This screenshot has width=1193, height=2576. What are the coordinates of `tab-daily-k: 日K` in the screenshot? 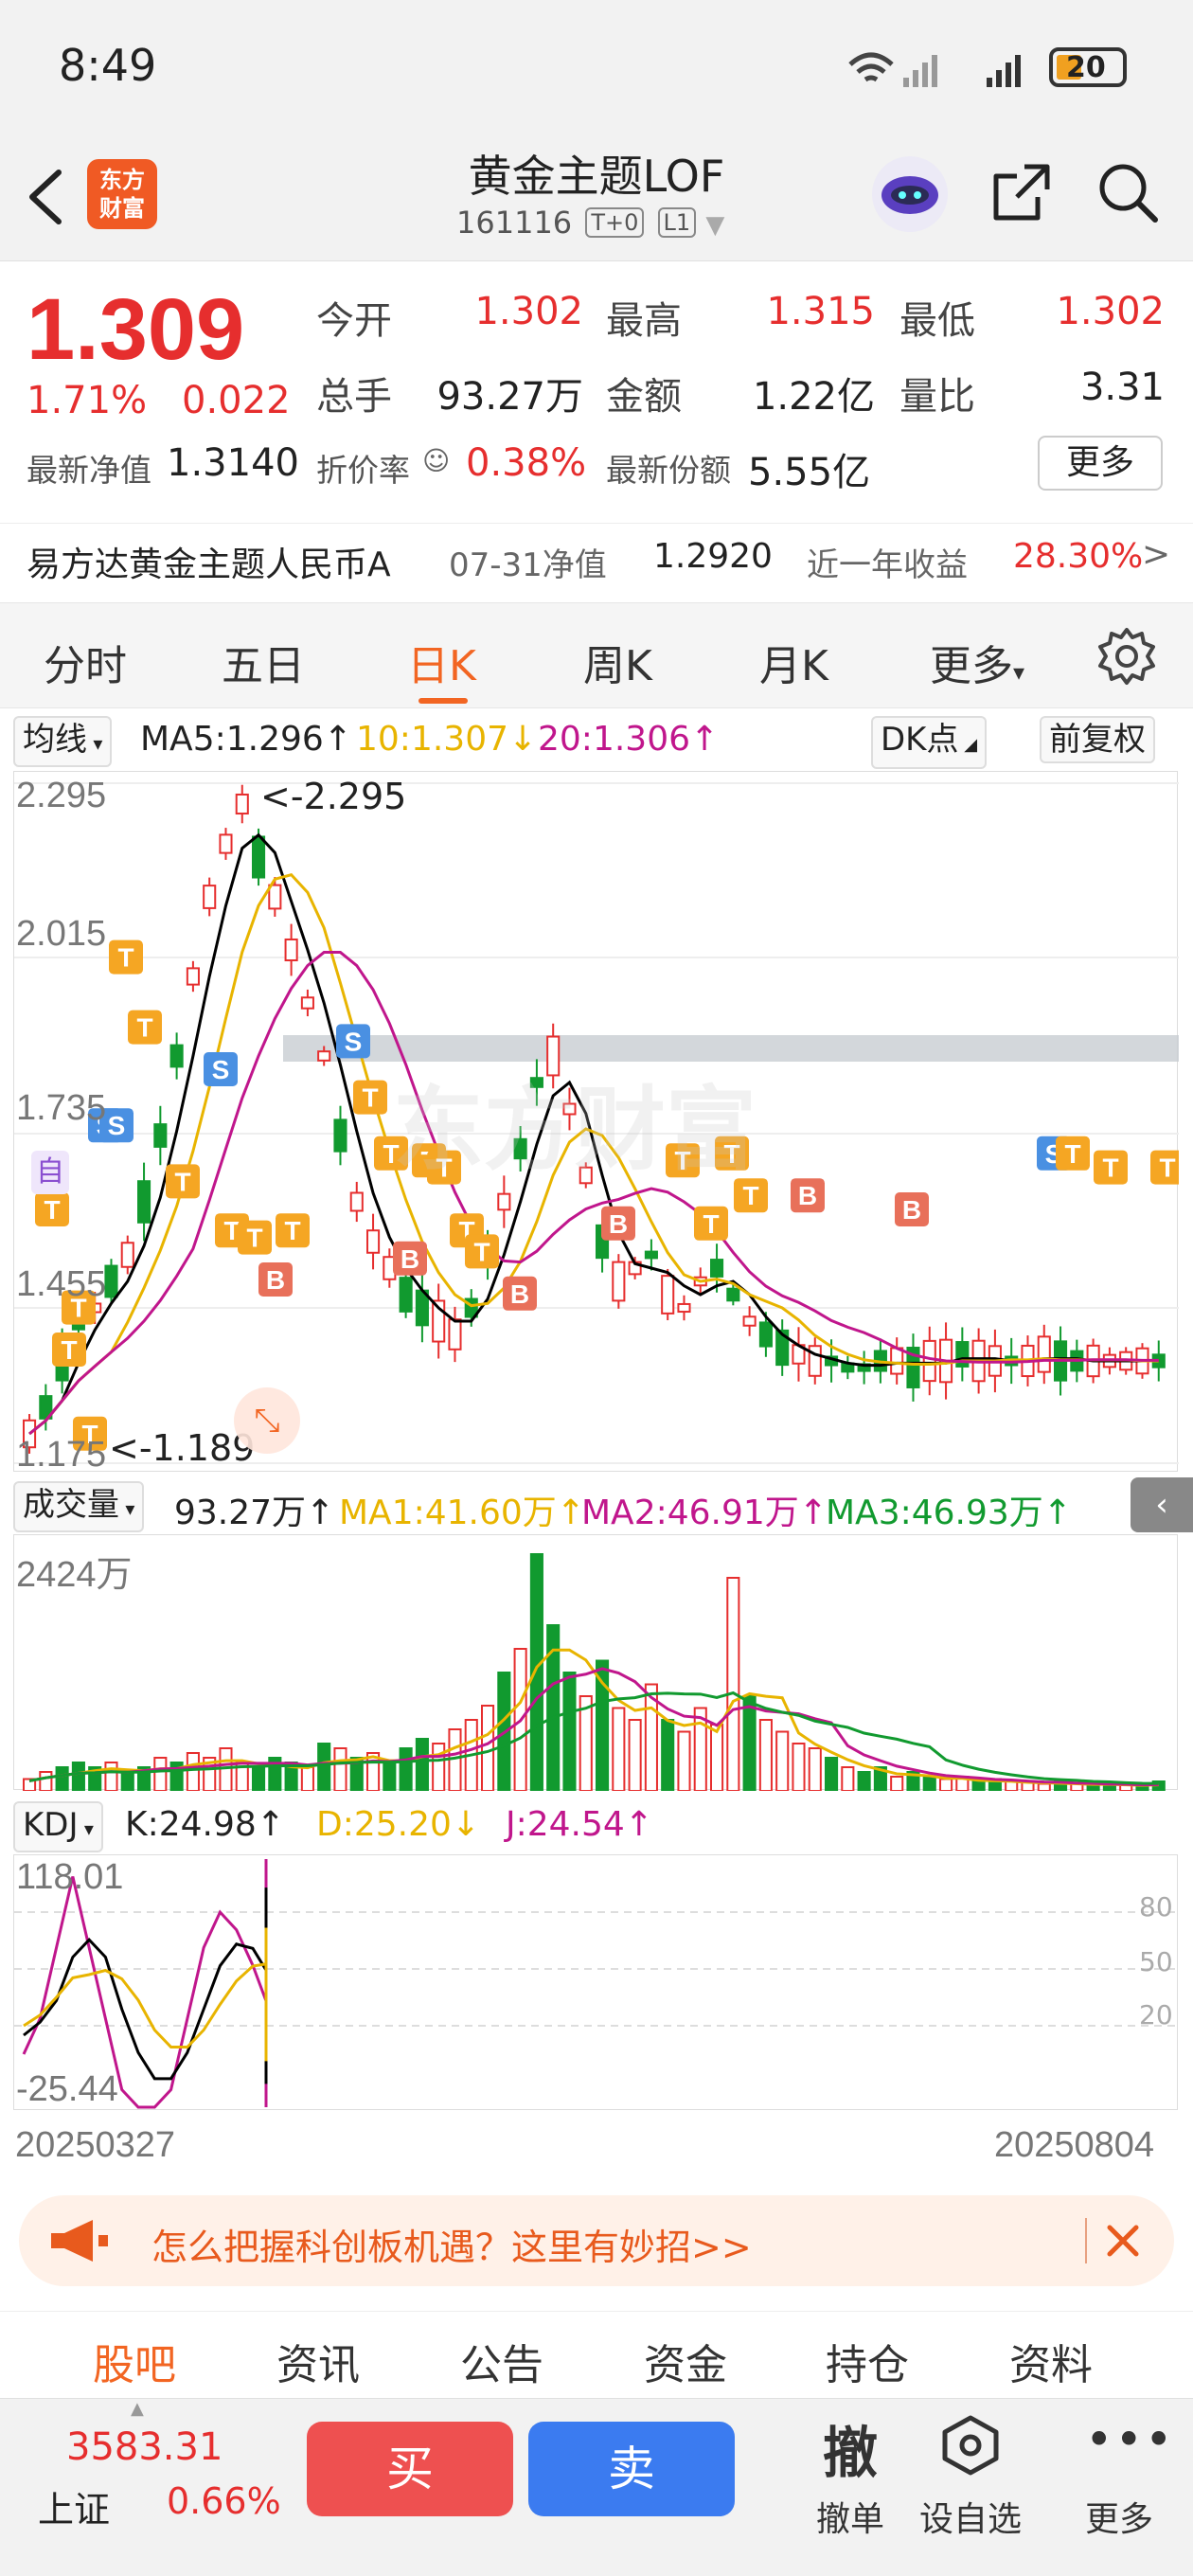 It's located at (441, 662).